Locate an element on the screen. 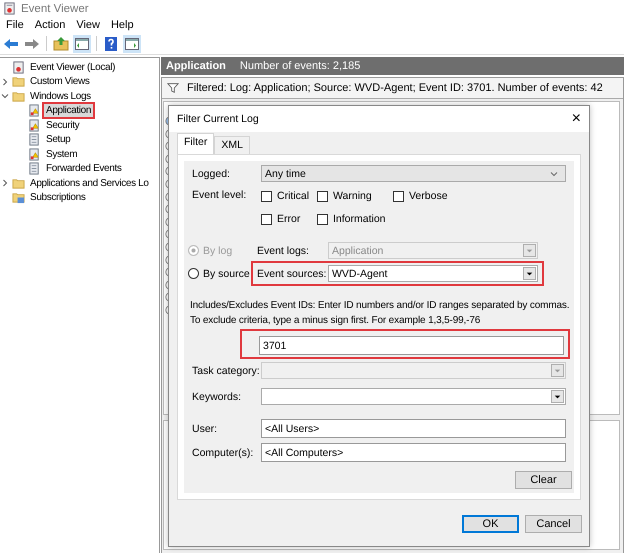 Image resolution: width=624 pixels, height=553 pixels. tree-item: Subscriptions is located at coordinates (58, 197).